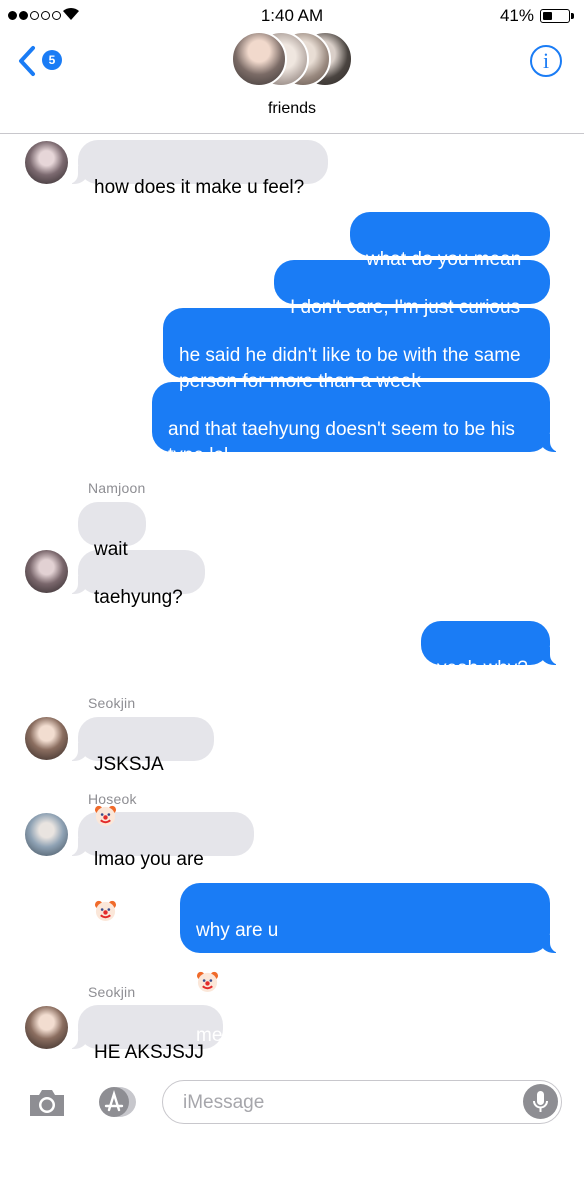  What do you see at coordinates (557, 16) in the screenshot?
I see `battery-icon` at bounding box center [557, 16].